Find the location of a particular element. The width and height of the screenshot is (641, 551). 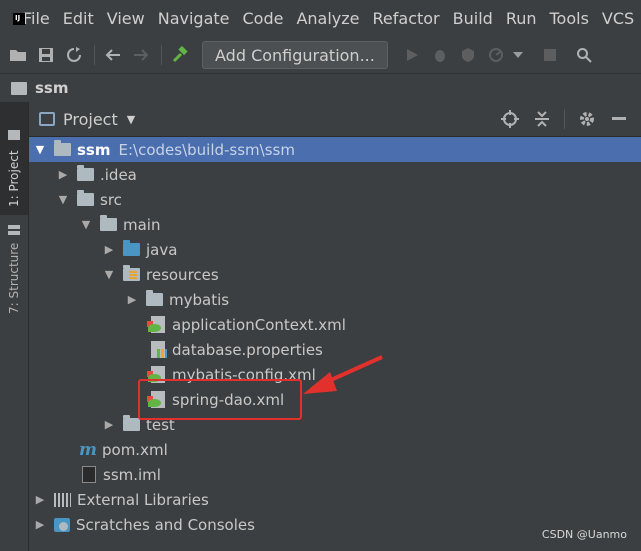

build-hammer-icon is located at coordinates (180, 55).